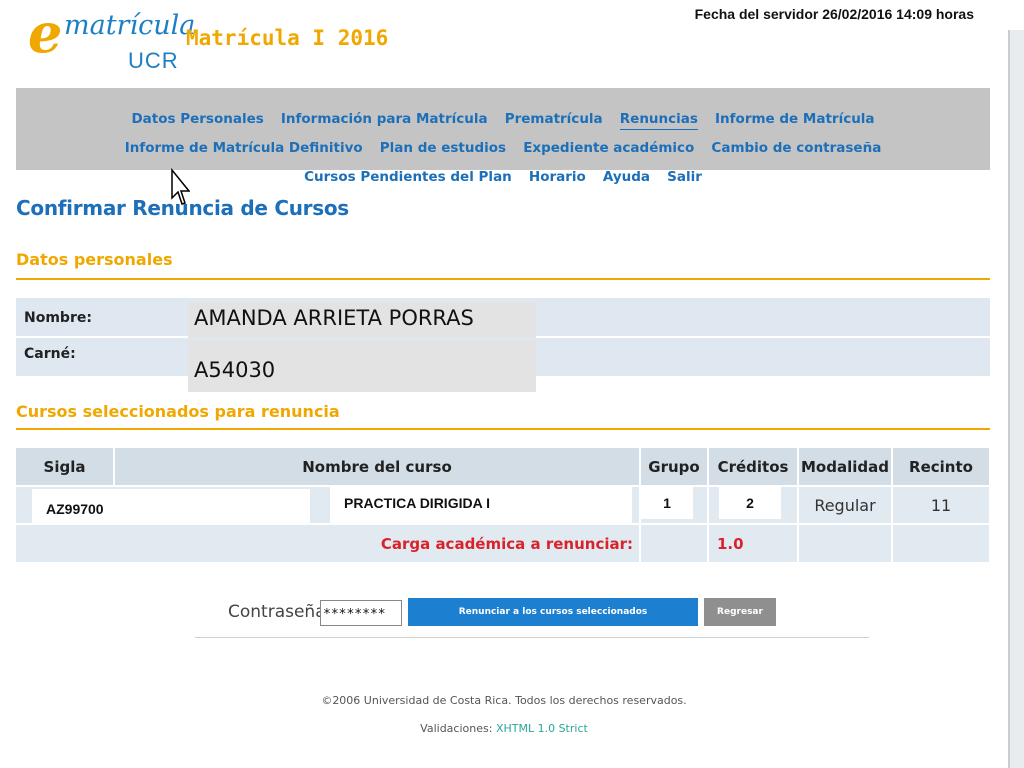  I want to click on table-total-row: Carga académica a renunciar: 1.0, so click(503, 542).